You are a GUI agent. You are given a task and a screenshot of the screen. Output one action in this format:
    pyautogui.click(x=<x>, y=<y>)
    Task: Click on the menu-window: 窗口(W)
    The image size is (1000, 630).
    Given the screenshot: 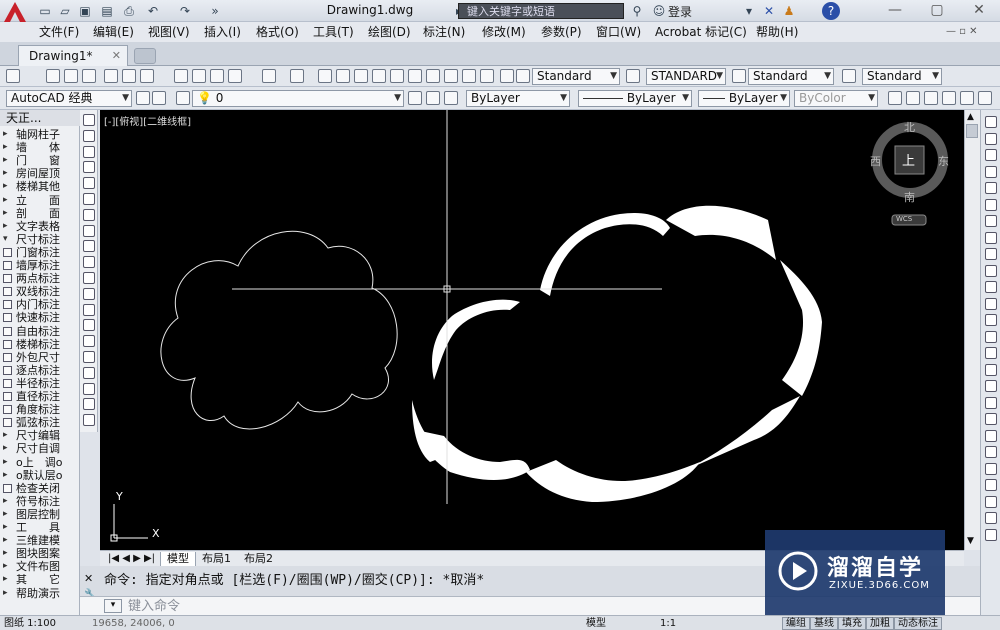 What is the action you would take?
    pyautogui.click(x=618, y=32)
    